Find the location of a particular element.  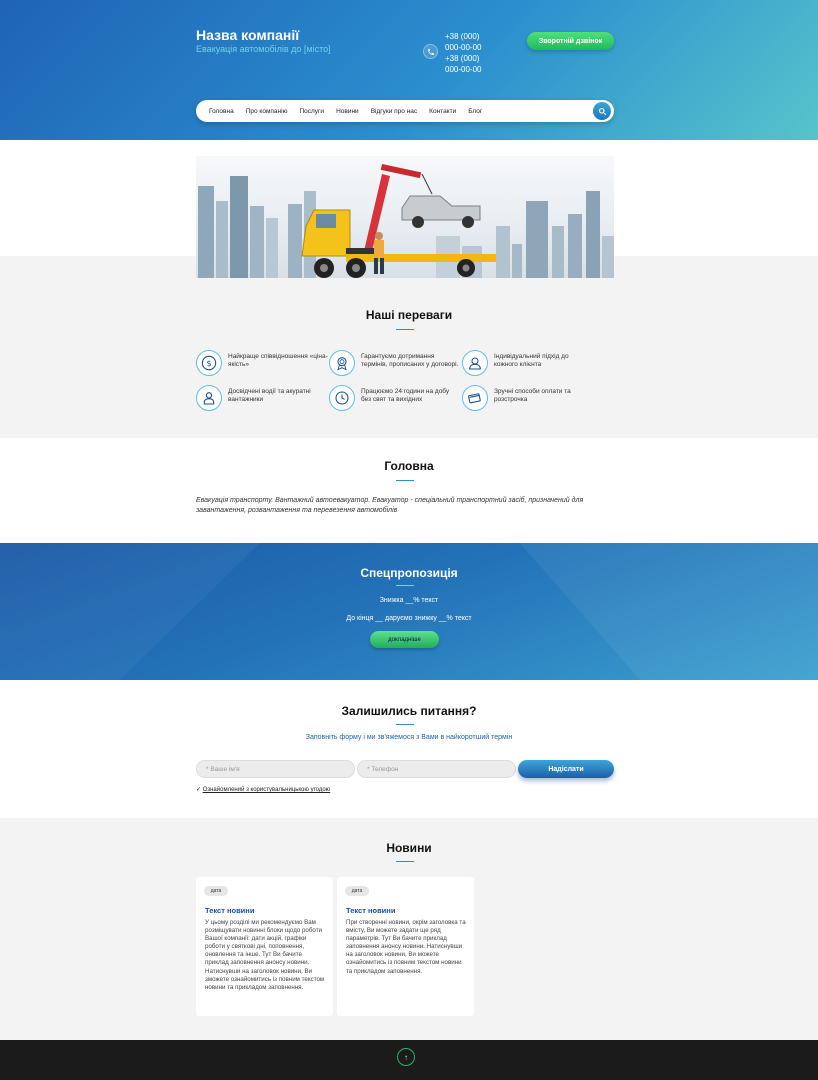

nav-item-home: Головна is located at coordinates (221, 111).